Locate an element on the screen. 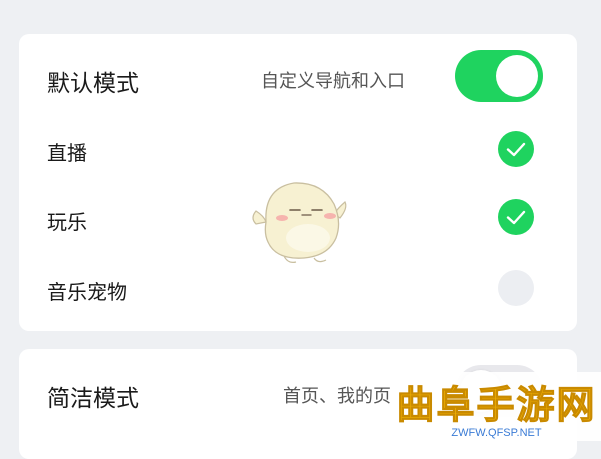  option-label-music-pet: 音乐宠物 is located at coordinates (87, 292).